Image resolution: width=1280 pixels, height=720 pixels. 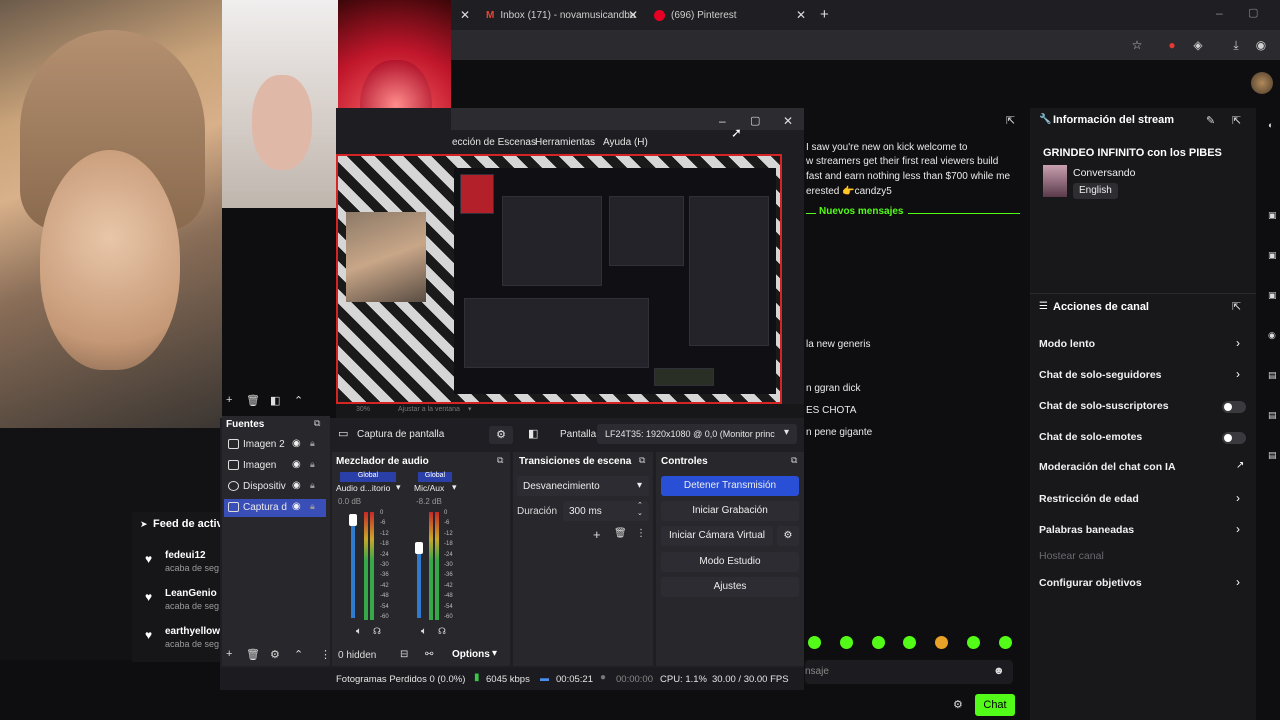 I want to click on filters-icon: ◧, so click(x=533, y=433).